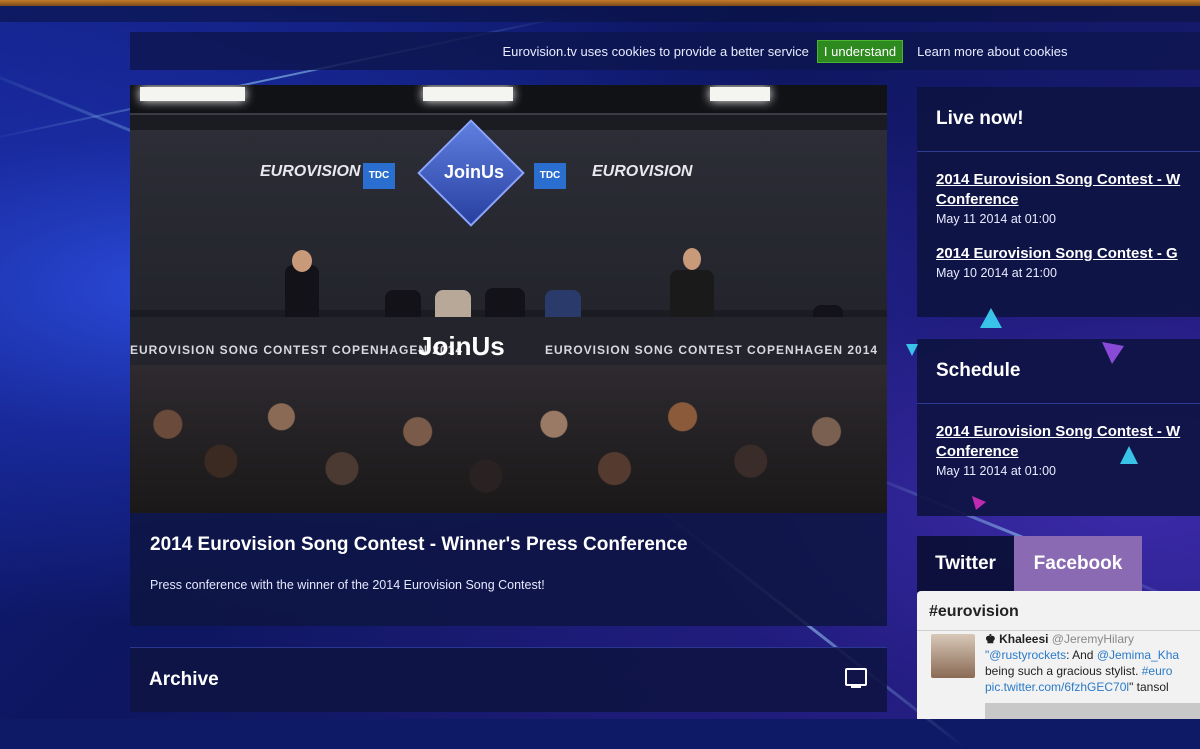 This screenshot has height=749, width=1200. I want to click on audience, so click(508, 439).